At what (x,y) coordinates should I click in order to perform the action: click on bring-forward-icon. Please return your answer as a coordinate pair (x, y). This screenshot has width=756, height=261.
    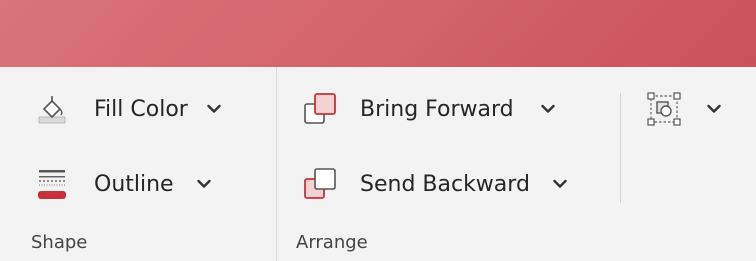
    Looking at the image, I should click on (320, 109).